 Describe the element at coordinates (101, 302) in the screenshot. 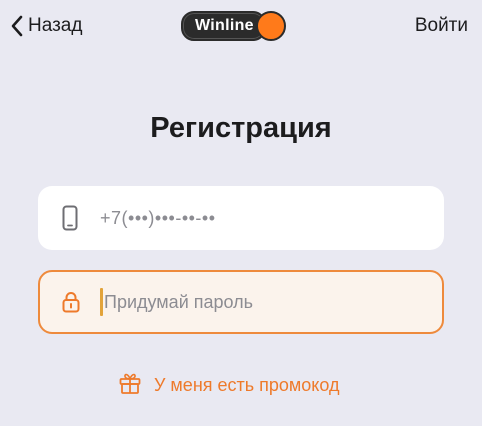

I see `text-caret` at that location.